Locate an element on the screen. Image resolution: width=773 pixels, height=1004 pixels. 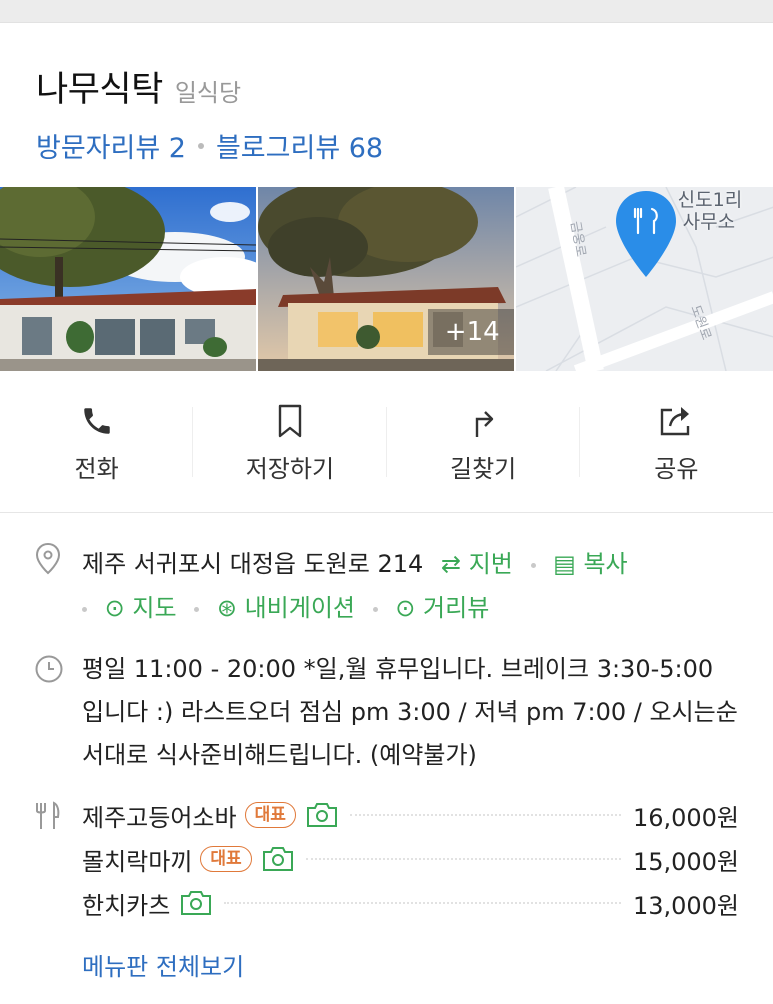
menu-item: 한치카츠 13,000원 is located at coordinates (410, 903).